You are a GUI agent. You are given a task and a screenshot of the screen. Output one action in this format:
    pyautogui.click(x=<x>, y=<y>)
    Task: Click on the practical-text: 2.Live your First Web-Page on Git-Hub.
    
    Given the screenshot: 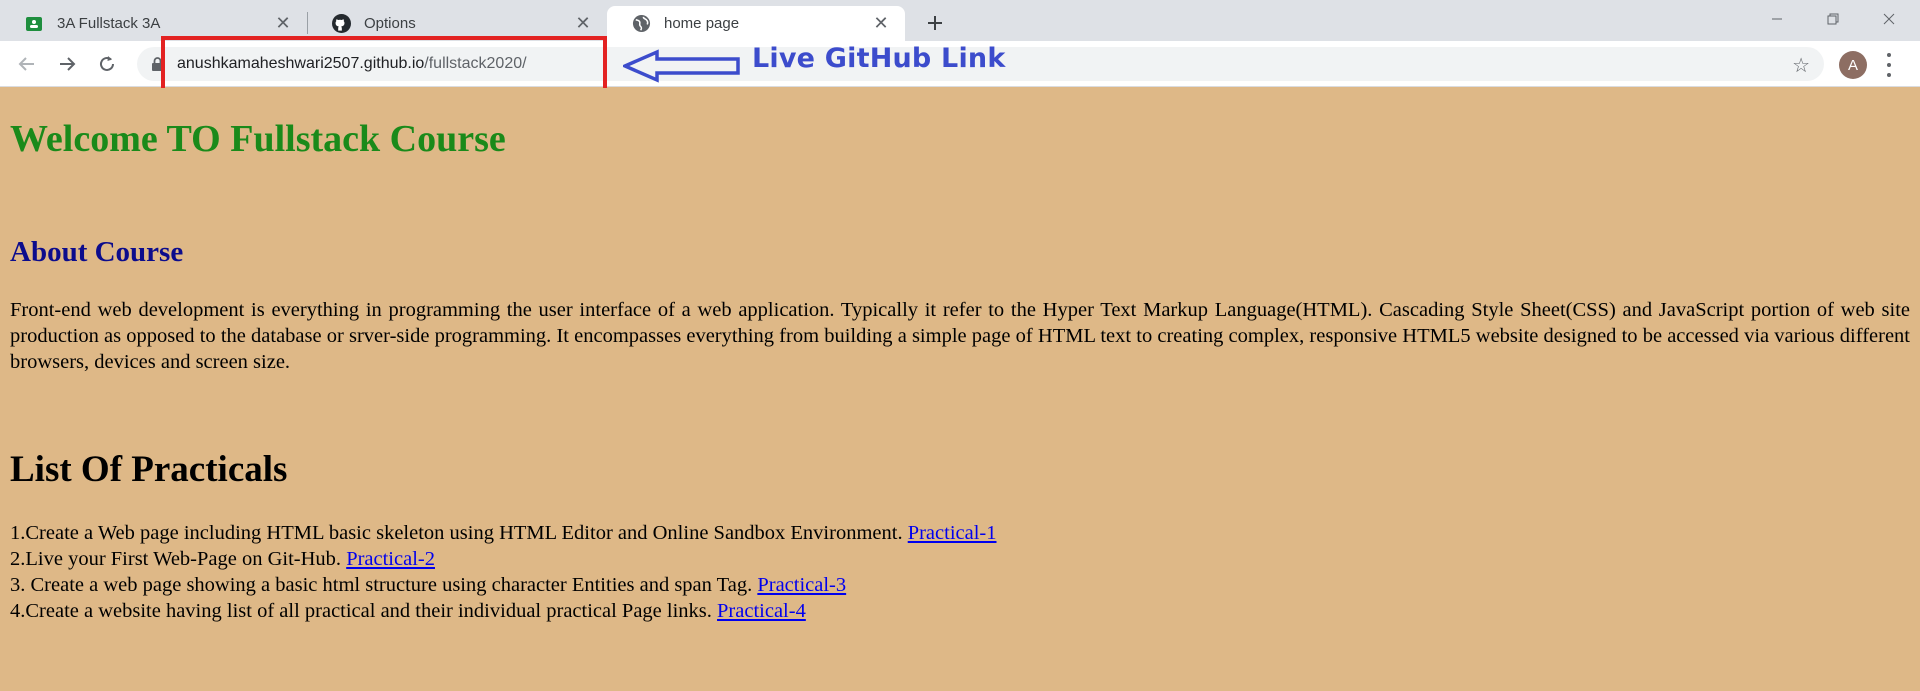 What is the action you would take?
    pyautogui.click(x=178, y=559)
    